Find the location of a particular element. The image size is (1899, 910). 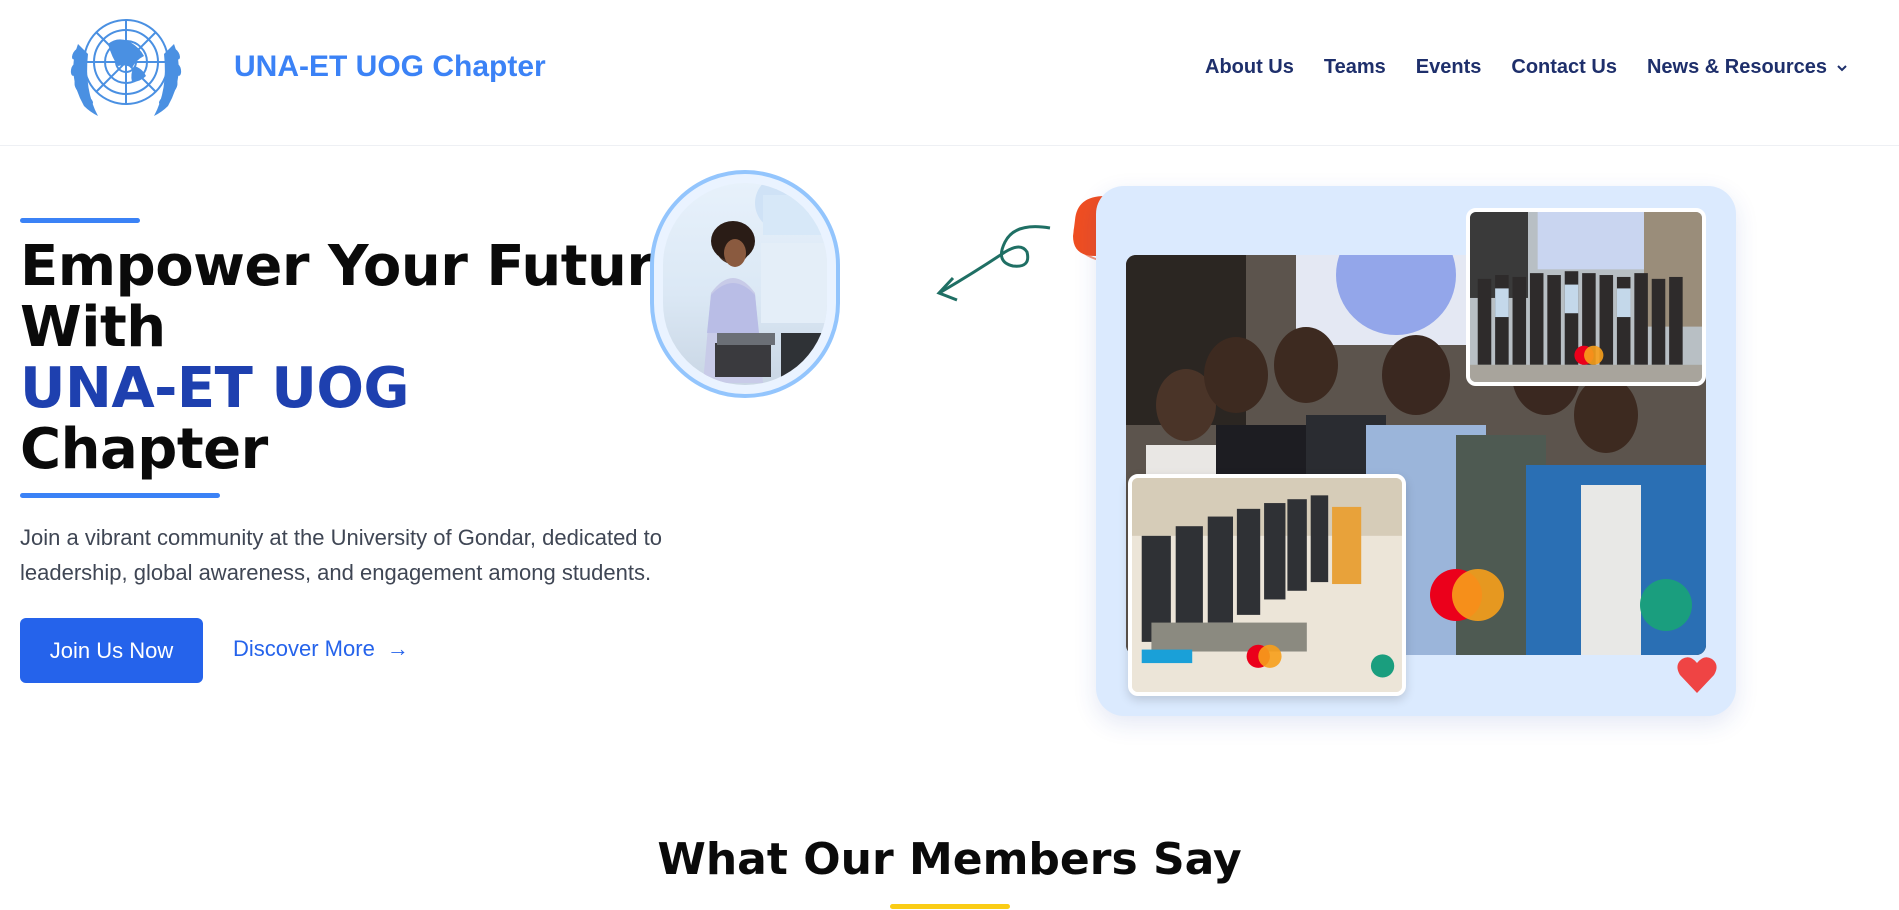

curly-arrow-icon is located at coordinates (993, 263).